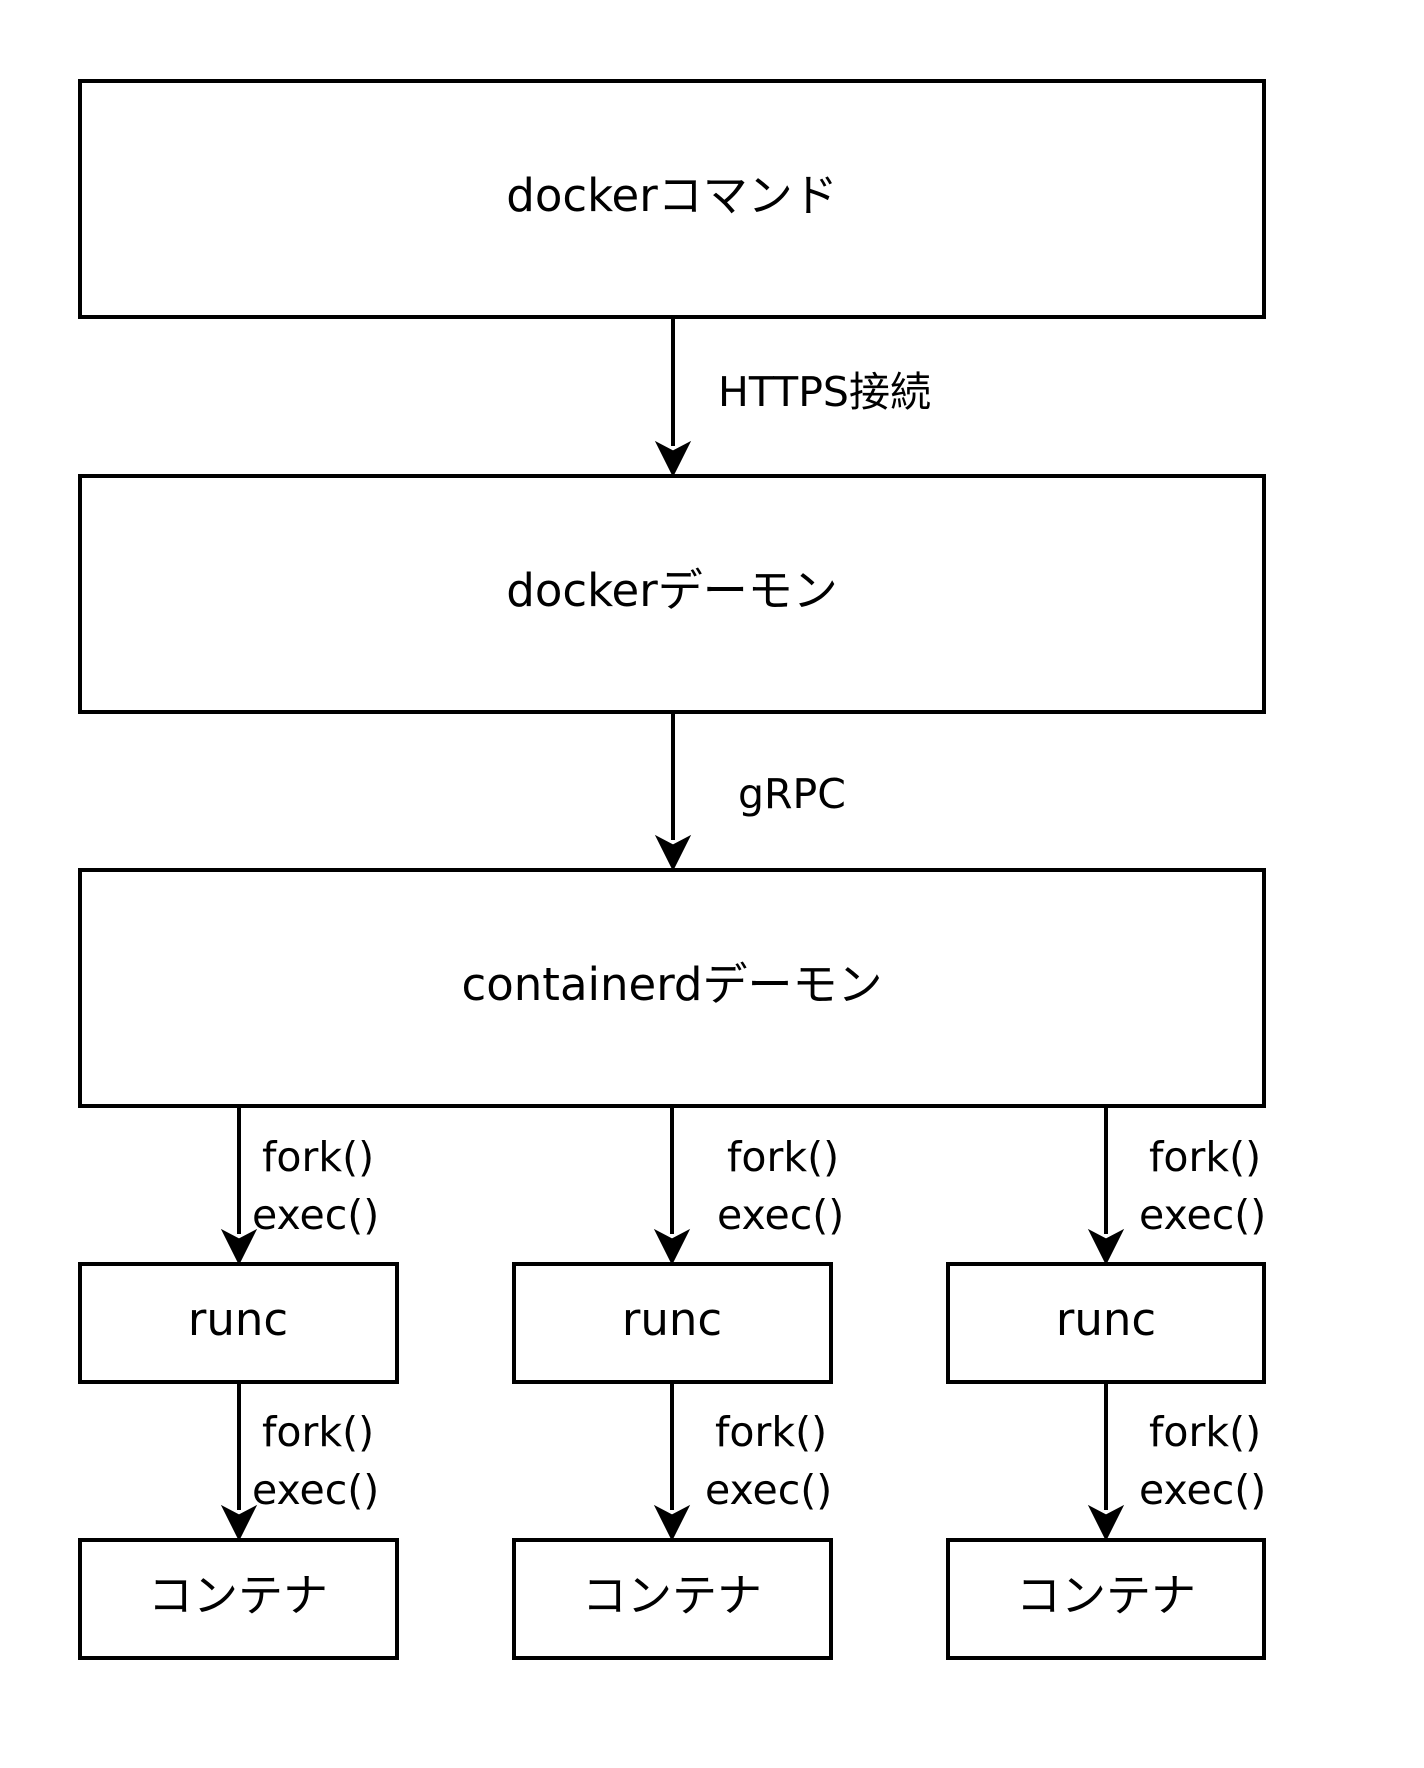 The image size is (1424, 1768). I want to click on edge-containerd-to-runc-3: fork() exec(), so click(1176, 1186).